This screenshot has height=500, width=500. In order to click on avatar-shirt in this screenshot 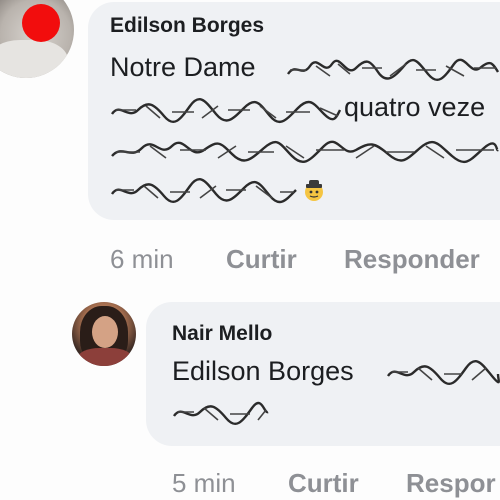, I will do `click(34, 59)`.